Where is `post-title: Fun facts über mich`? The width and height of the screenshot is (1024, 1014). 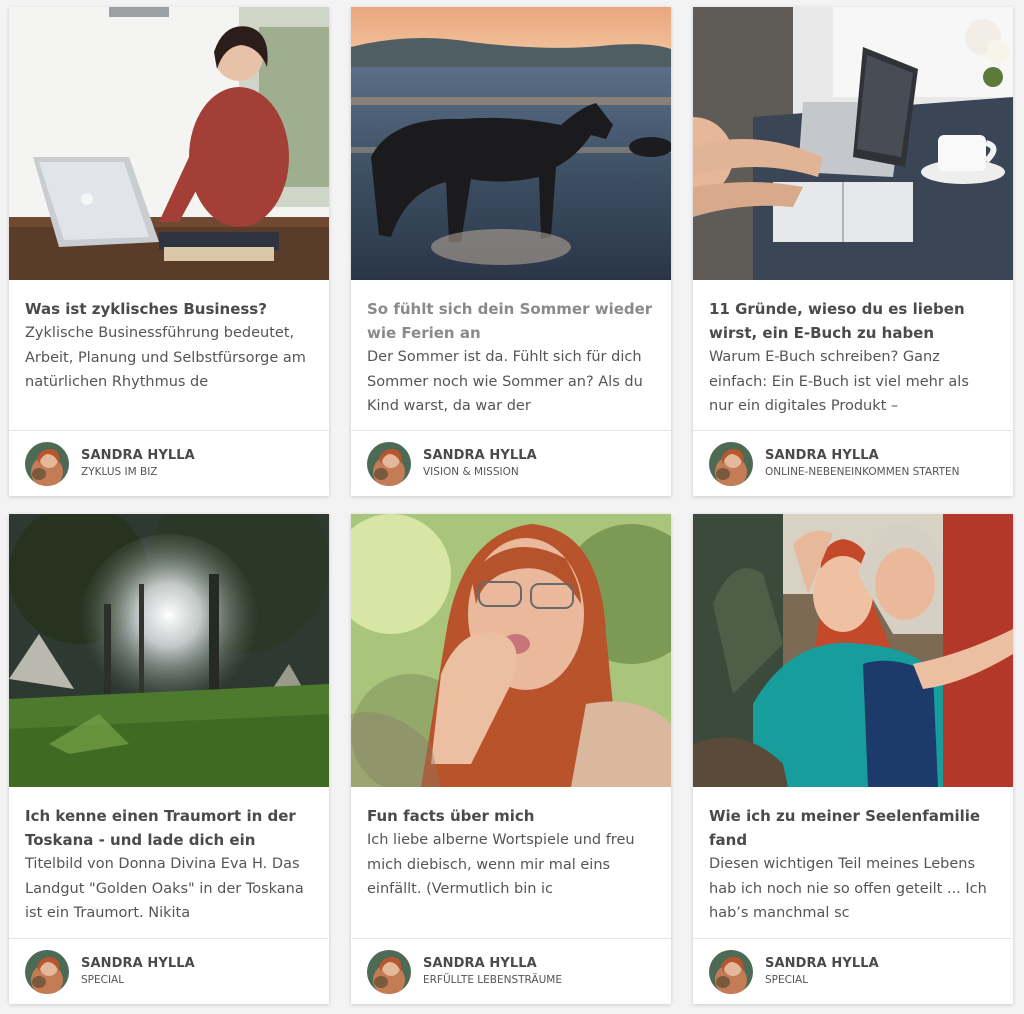 post-title: Fun facts über mich is located at coordinates (511, 816).